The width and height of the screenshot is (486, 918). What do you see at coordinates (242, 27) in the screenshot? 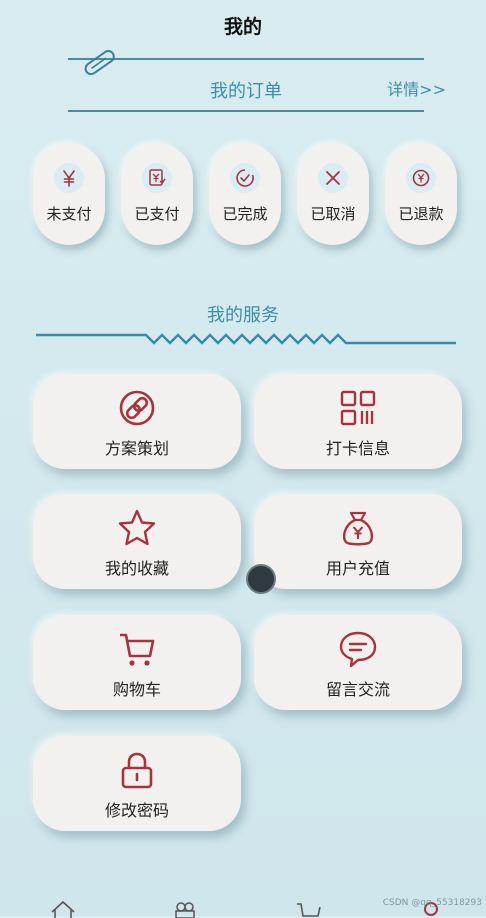
I see `page-title: 我的` at bounding box center [242, 27].